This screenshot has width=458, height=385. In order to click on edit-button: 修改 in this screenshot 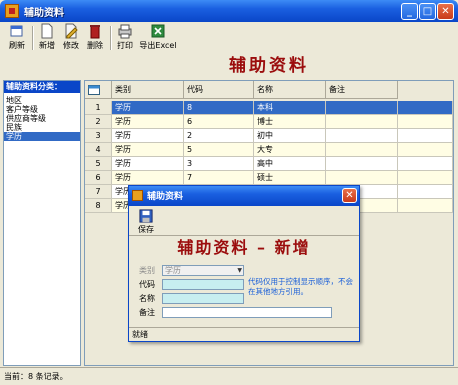, I will do `click(71, 38)`.